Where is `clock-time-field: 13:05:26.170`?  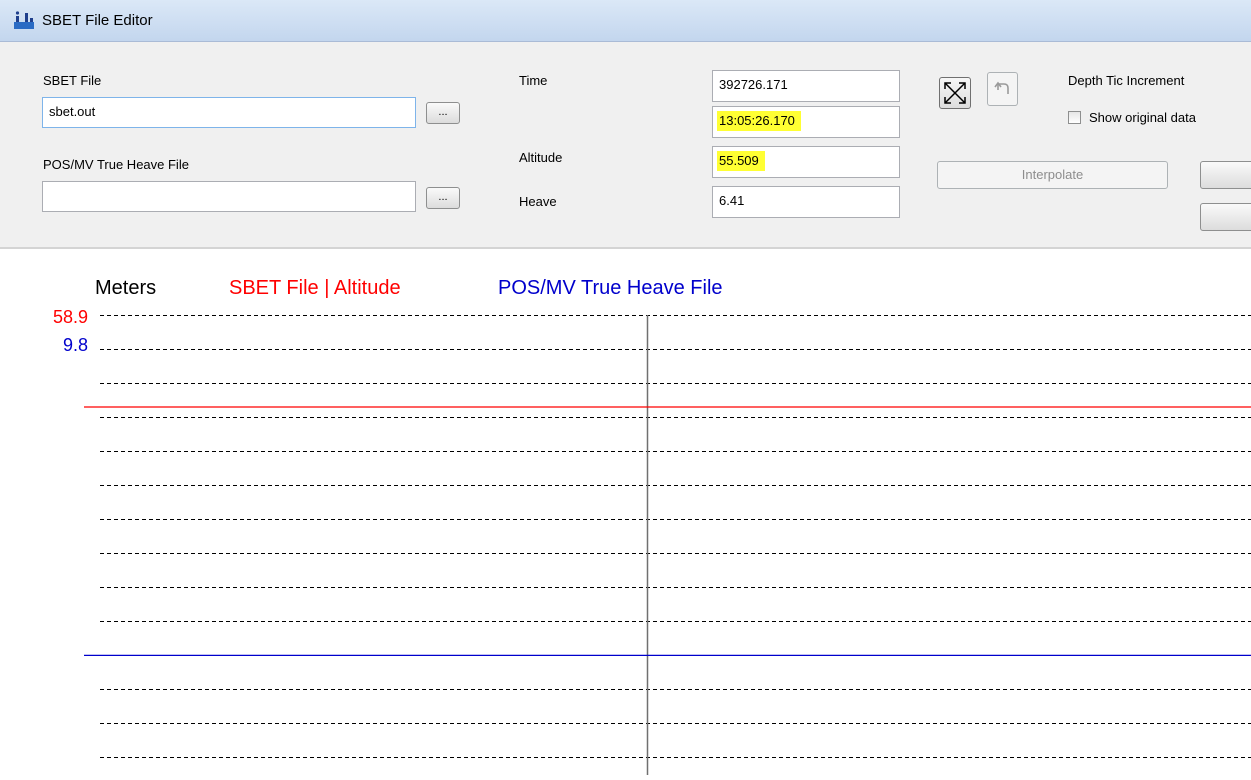
clock-time-field: 13:05:26.170 is located at coordinates (806, 122).